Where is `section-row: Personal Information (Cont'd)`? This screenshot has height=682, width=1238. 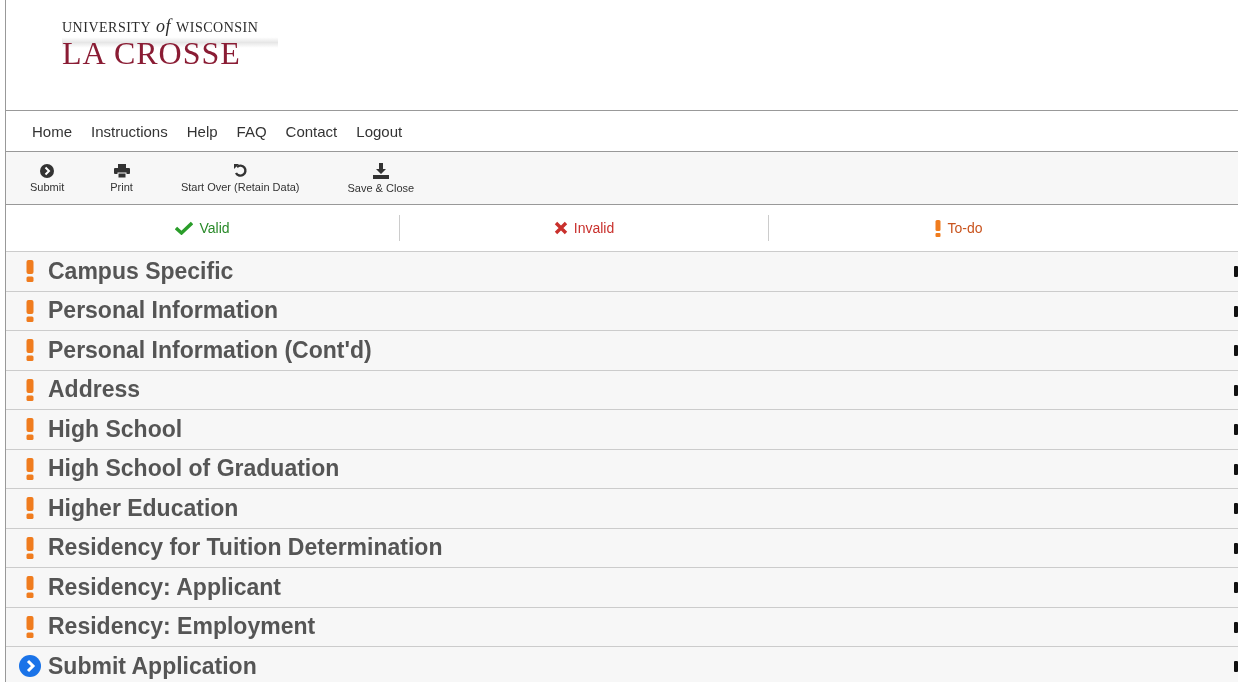 section-row: Personal Information (Cont'd) is located at coordinates (622, 351).